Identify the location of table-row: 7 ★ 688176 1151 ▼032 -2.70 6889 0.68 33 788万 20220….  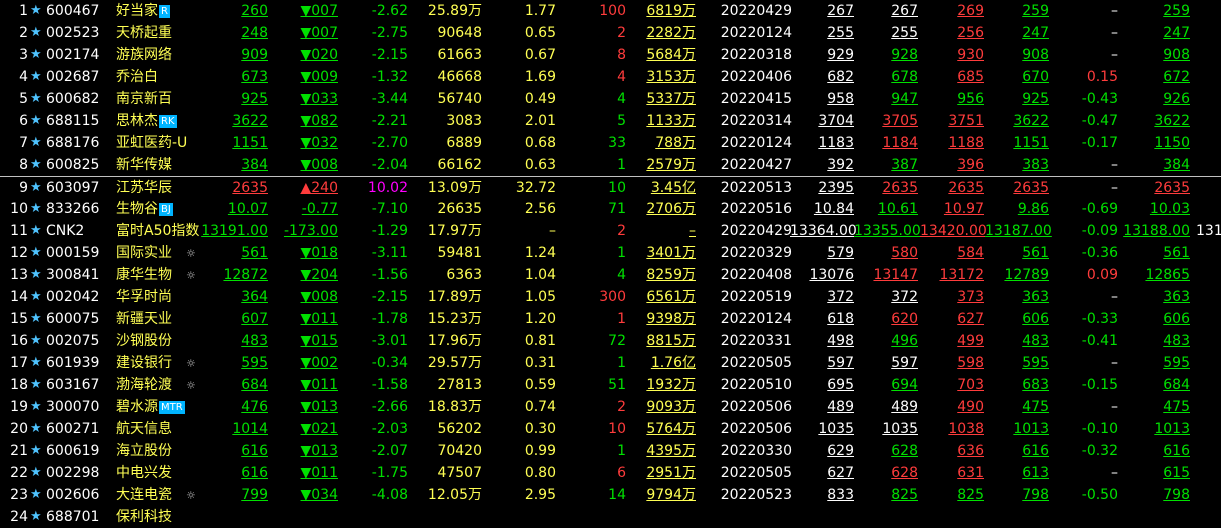
(610, 143).